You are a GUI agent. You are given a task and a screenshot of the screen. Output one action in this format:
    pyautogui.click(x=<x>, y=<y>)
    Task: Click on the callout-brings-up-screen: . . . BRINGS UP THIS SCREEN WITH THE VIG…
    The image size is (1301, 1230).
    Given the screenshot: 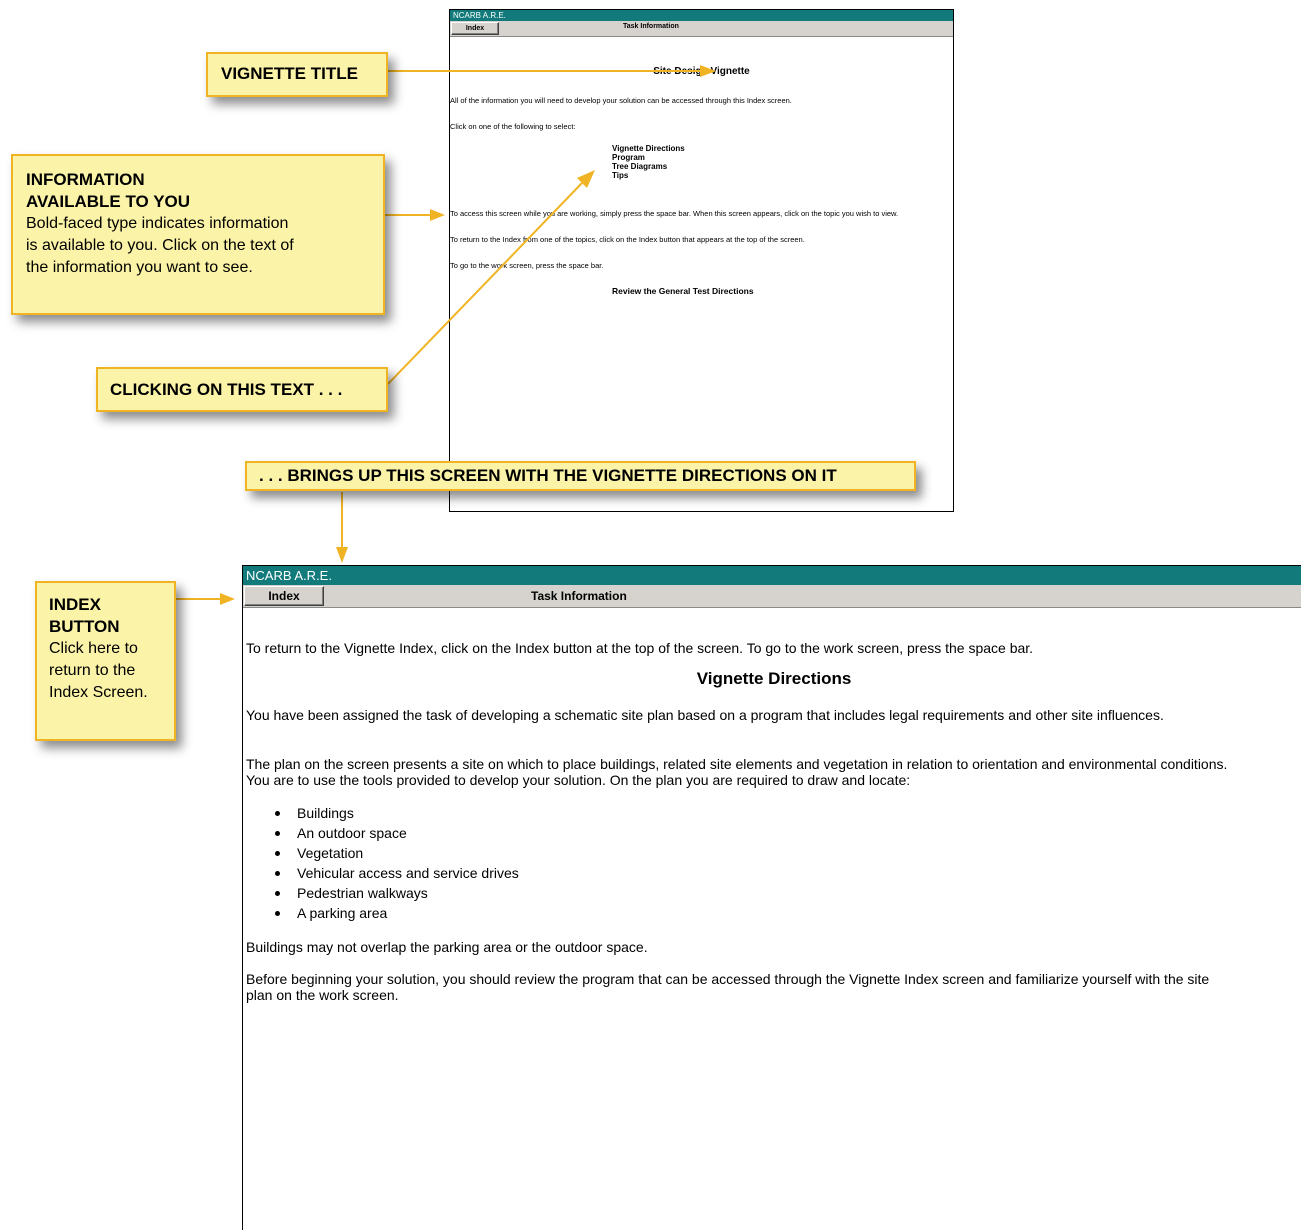 What is the action you would take?
    pyautogui.click(x=580, y=476)
    